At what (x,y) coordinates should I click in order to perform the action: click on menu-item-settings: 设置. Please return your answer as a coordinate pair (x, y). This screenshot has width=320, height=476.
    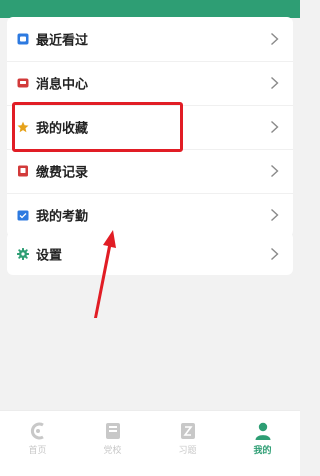
    Looking at the image, I should click on (150, 253).